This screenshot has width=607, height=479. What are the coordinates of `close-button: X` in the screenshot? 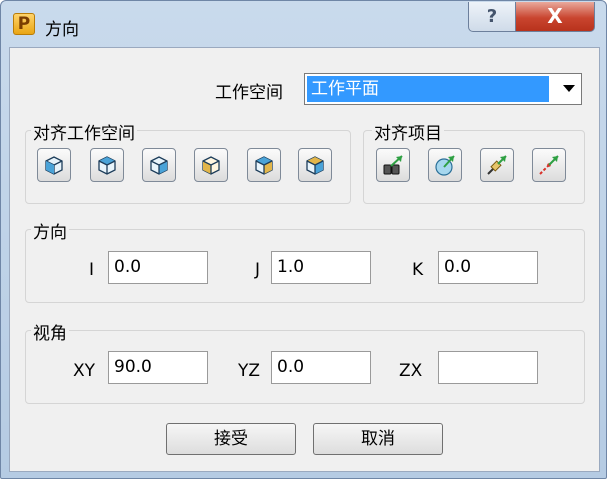 It's located at (555, 17).